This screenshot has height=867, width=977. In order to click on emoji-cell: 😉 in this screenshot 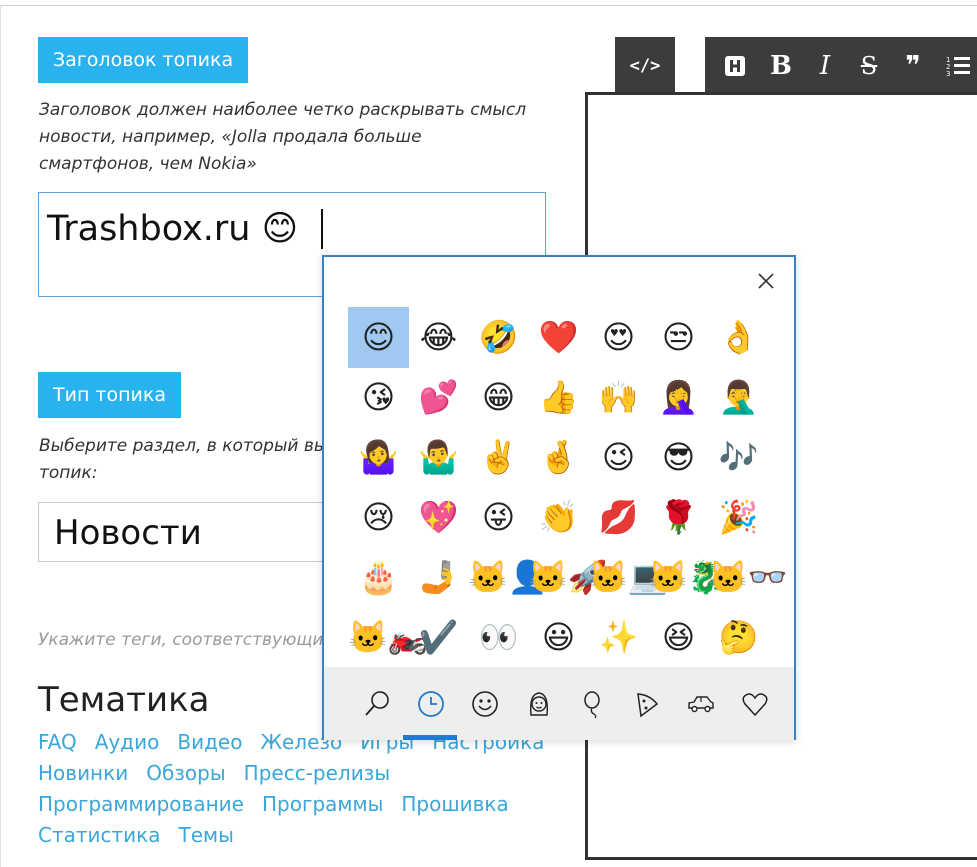, I will do `click(618, 457)`.